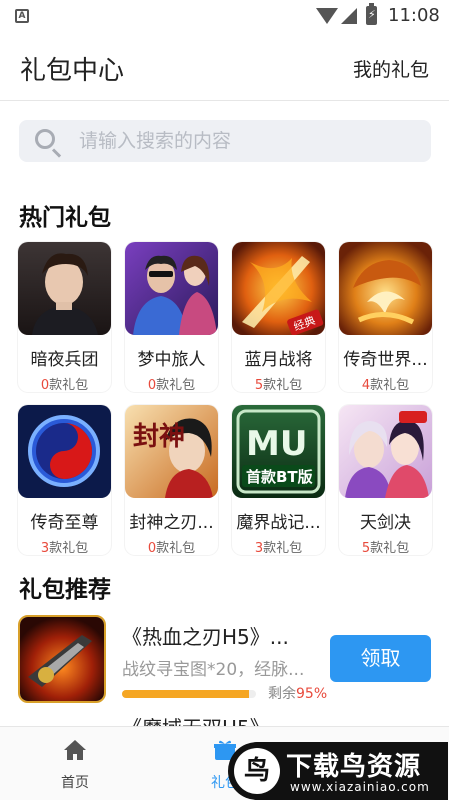  Describe the element at coordinates (327, 16) in the screenshot. I see `wifi-icon` at that location.